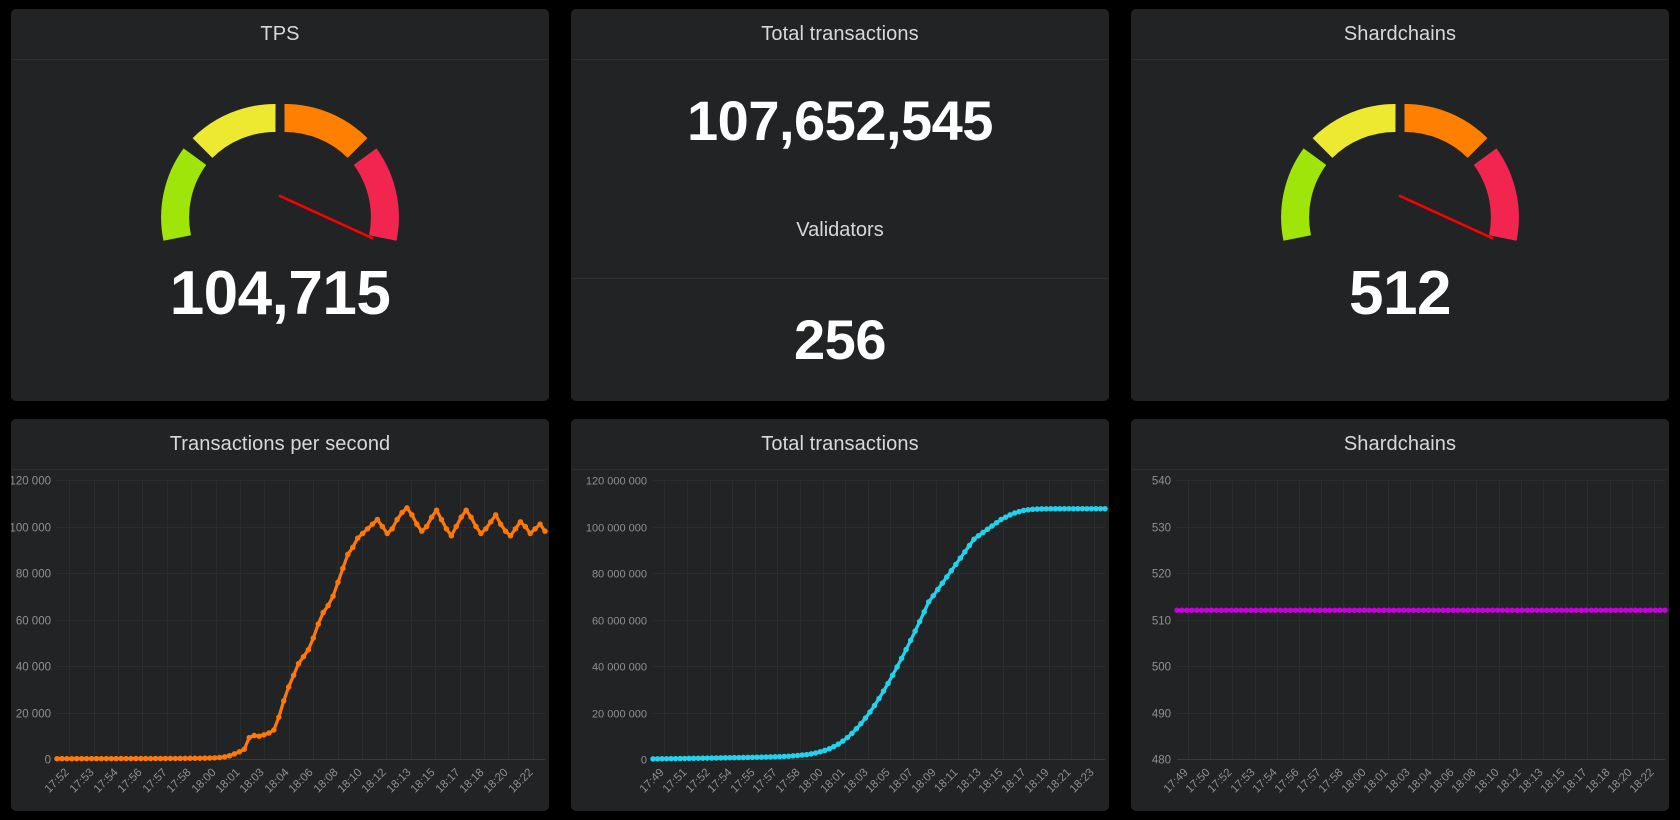 The width and height of the screenshot is (1680, 820). What do you see at coordinates (1354, 781) in the screenshot?
I see `x-axis-tick-label: 18:00` at bounding box center [1354, 781].